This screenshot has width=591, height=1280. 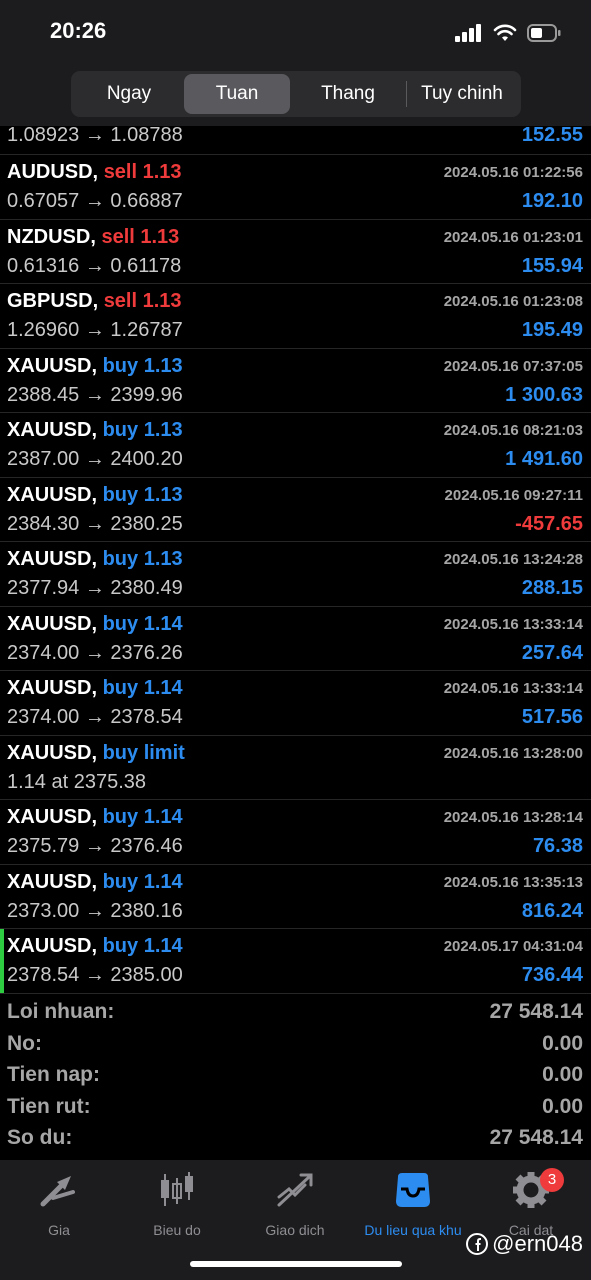 I want to click on row-prices: 0.61316 → 0.61178, so click(x=94, y=265).